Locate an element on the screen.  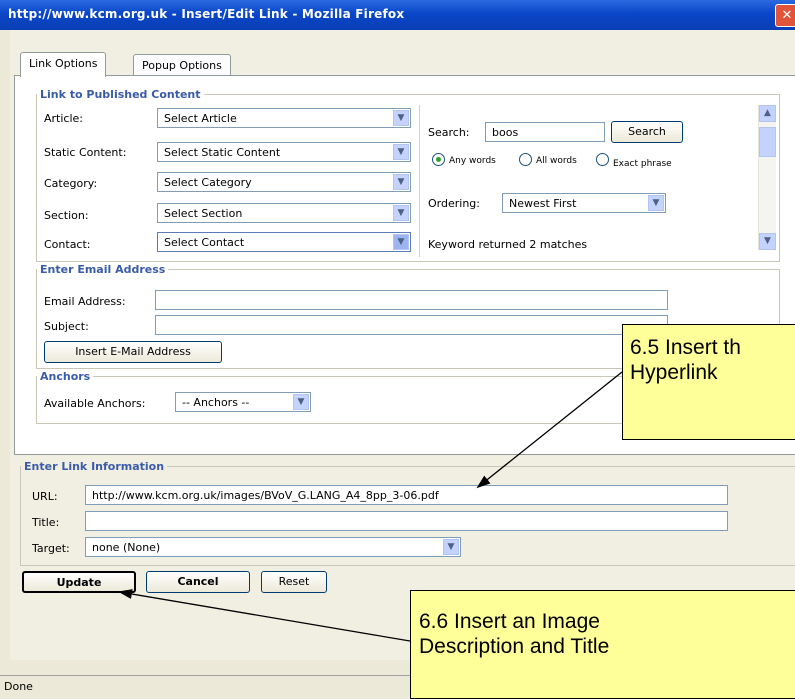
url-label: URL: is located at coordinates (45, 496).